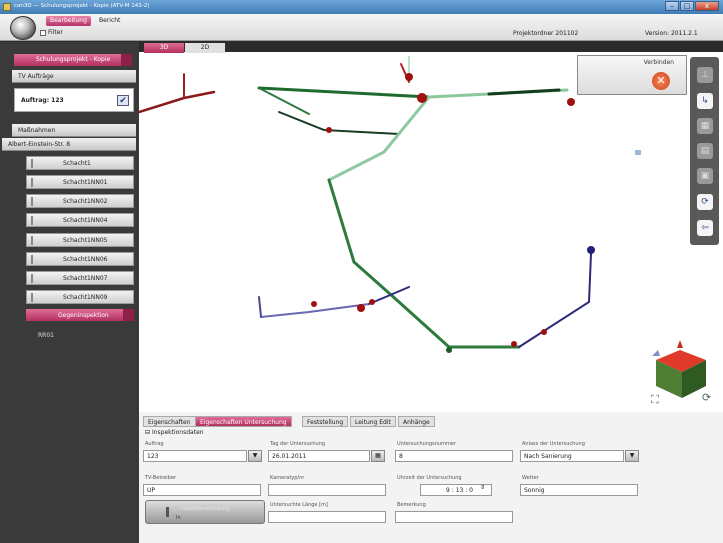  Describe the element at coordinates (655, 400) in the screenshot. I see `zoom-extents-icon: ⛶` at that location.